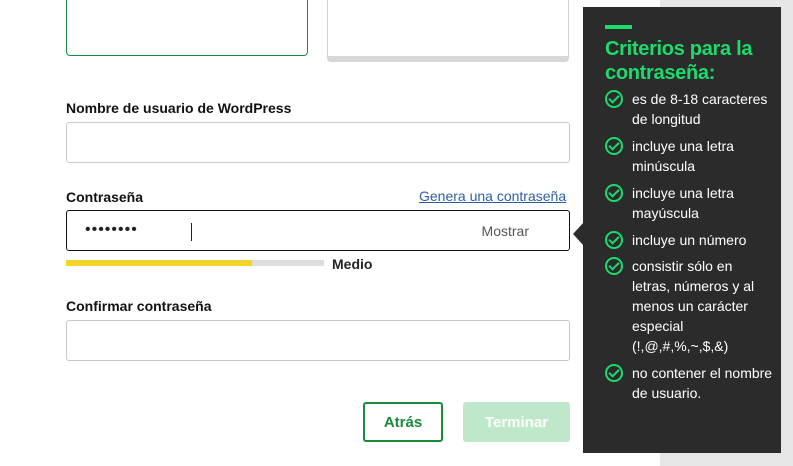 The width and height of the screenshot is (793, 466). Describe the element at coordinates (448, 31) in the screenshot. I see `plan-card` at that location.